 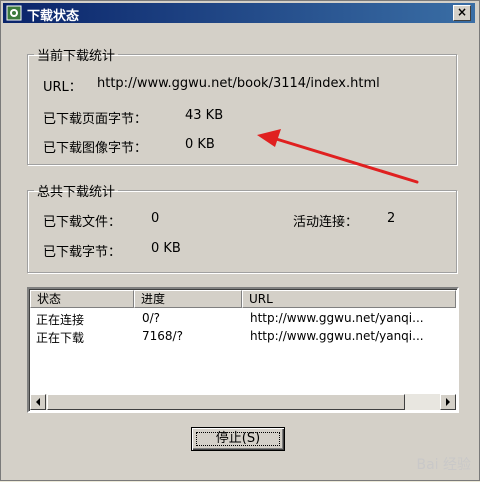 What do you see at coordinates (151, 318) in the screenshot?
I see `row-progress: 0/?` at bounding box center [151, 318].